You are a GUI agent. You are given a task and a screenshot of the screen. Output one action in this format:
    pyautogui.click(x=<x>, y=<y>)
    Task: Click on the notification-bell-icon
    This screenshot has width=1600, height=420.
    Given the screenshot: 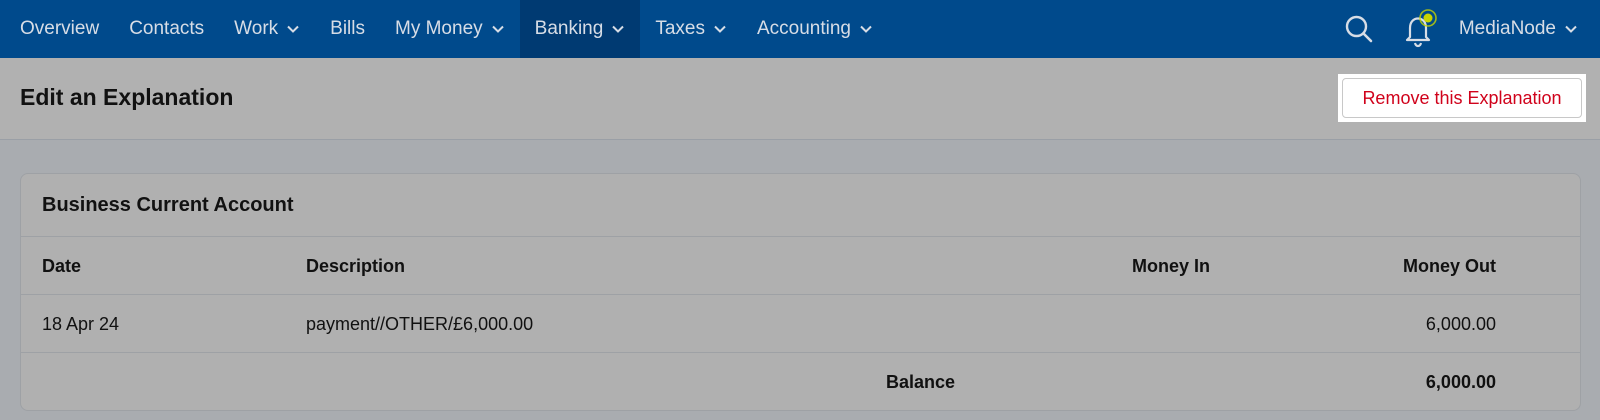 What is the action you would take?
    pyautogui.click(x=1421, y=28)
    